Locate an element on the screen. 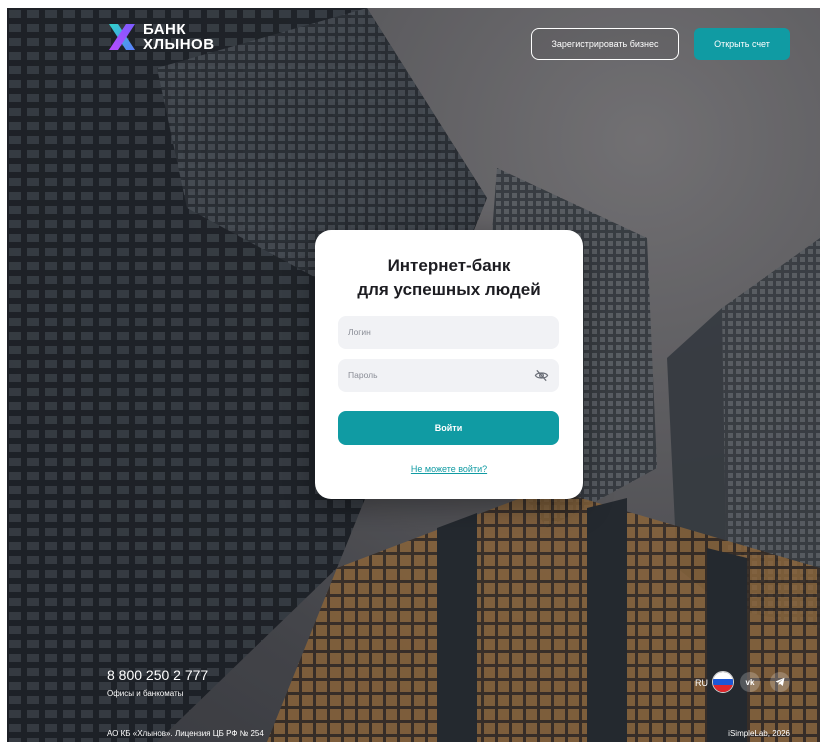 Image resolution: width=828 pixels, height=742 pixels. x-logo-icon is located at coordinates (122, 37).